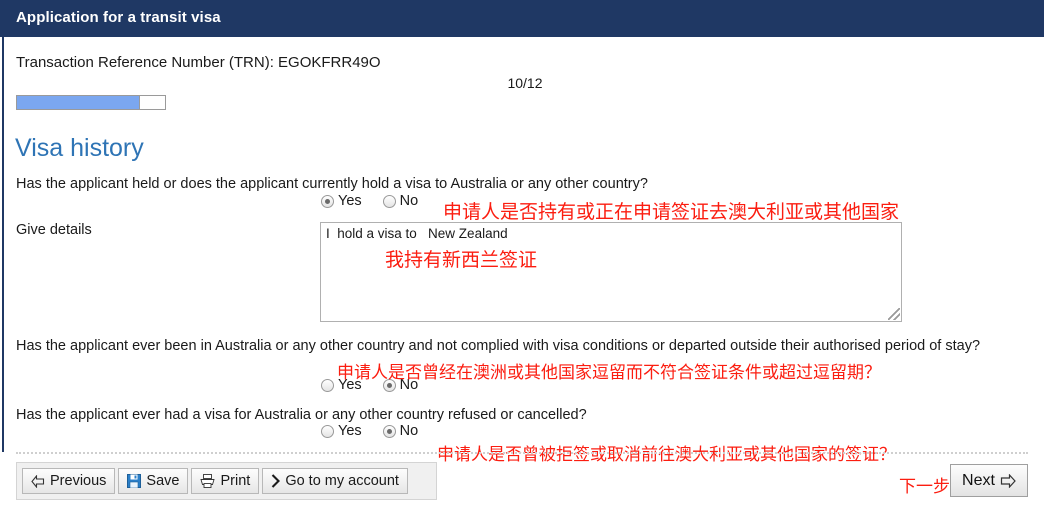 This screenshot has height=509, width=1044. What do you see at coordinates (54, 230) in the screenshot?
I see `give-details-label: Give details` at bounding box center [54, 230].